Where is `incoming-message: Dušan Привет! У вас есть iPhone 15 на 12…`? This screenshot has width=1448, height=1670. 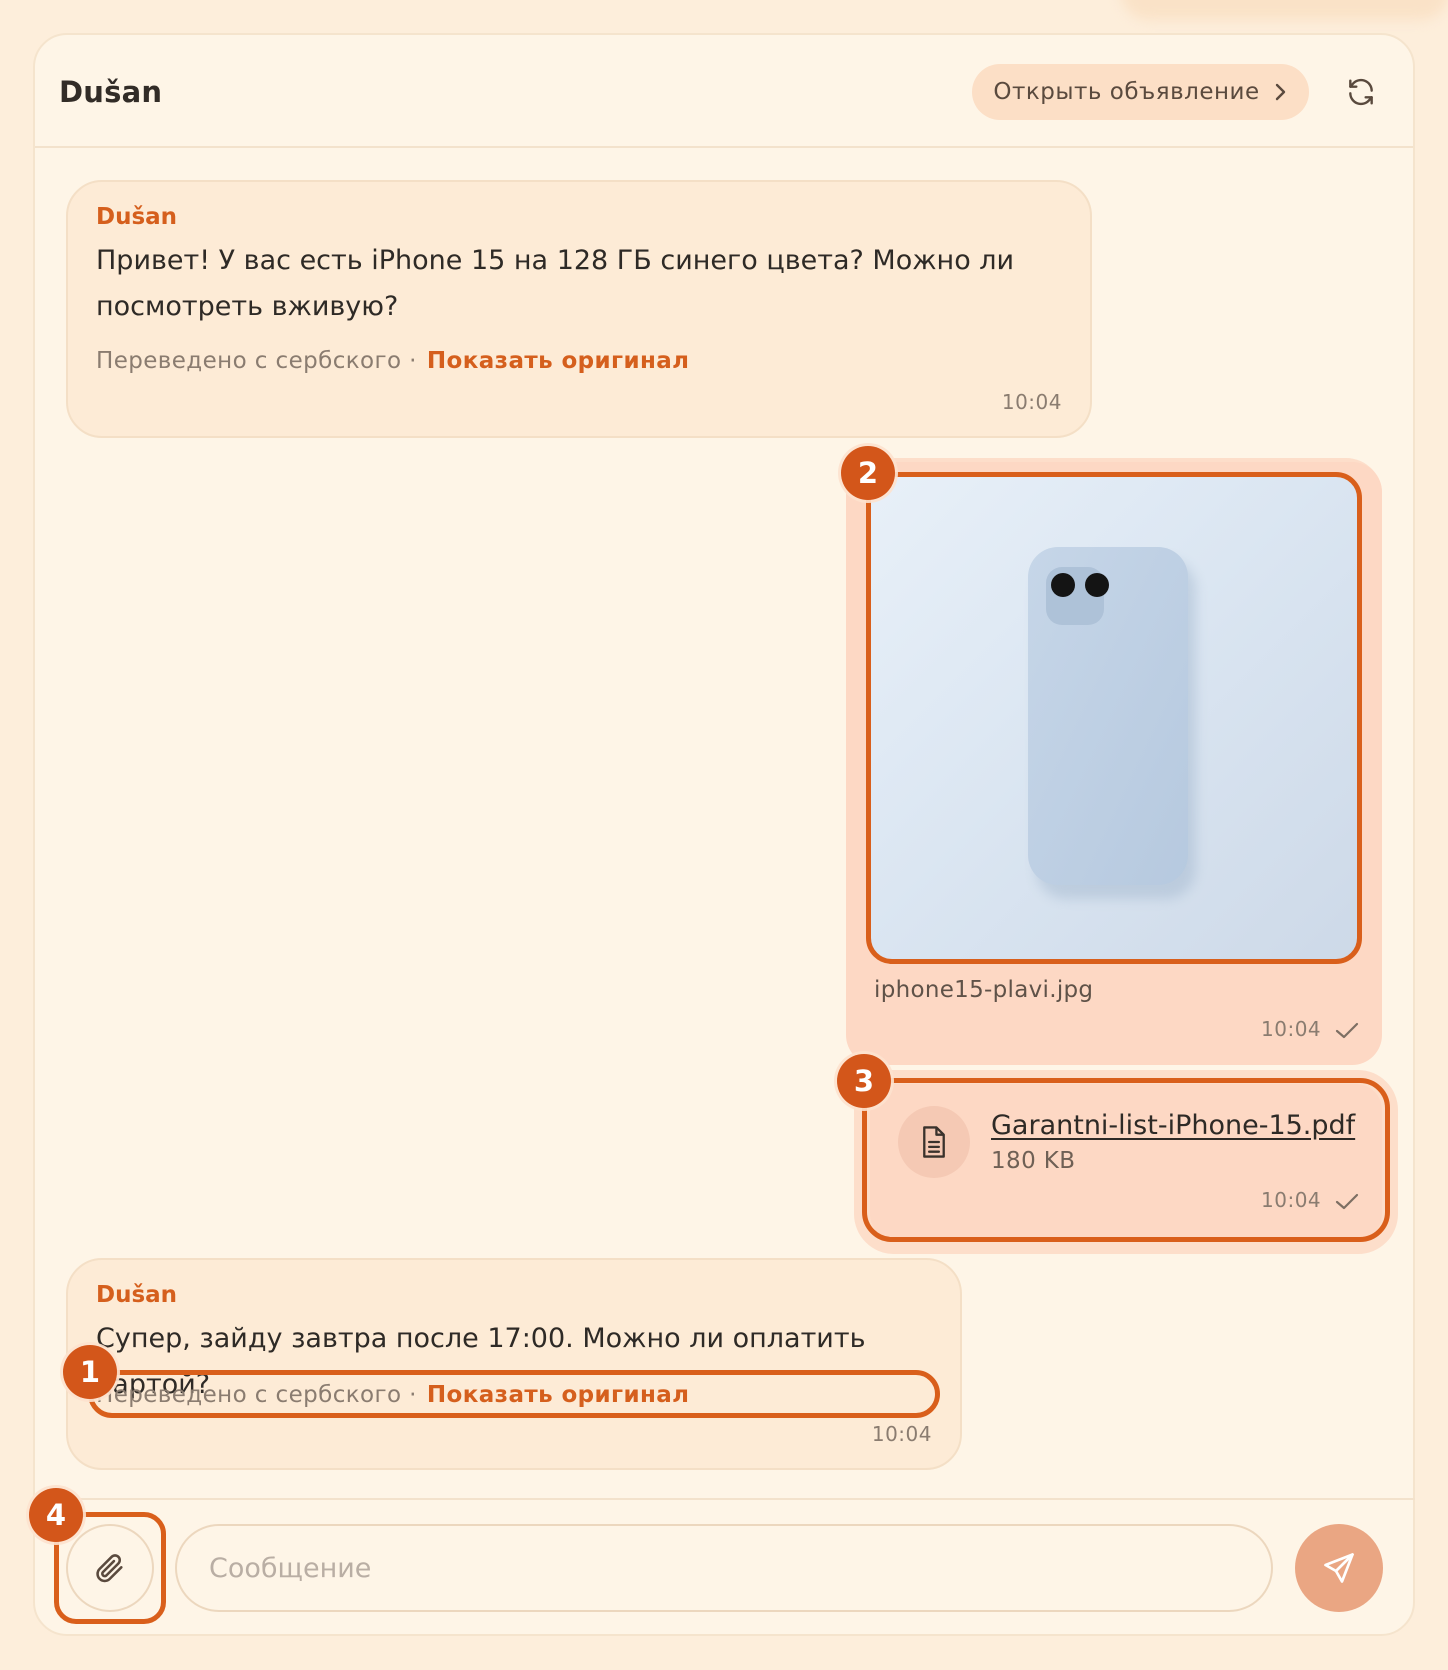 incoming-message: Dušan Привет! У вас есть iPhone 15 на 12… is located at coordinates (579, 309).